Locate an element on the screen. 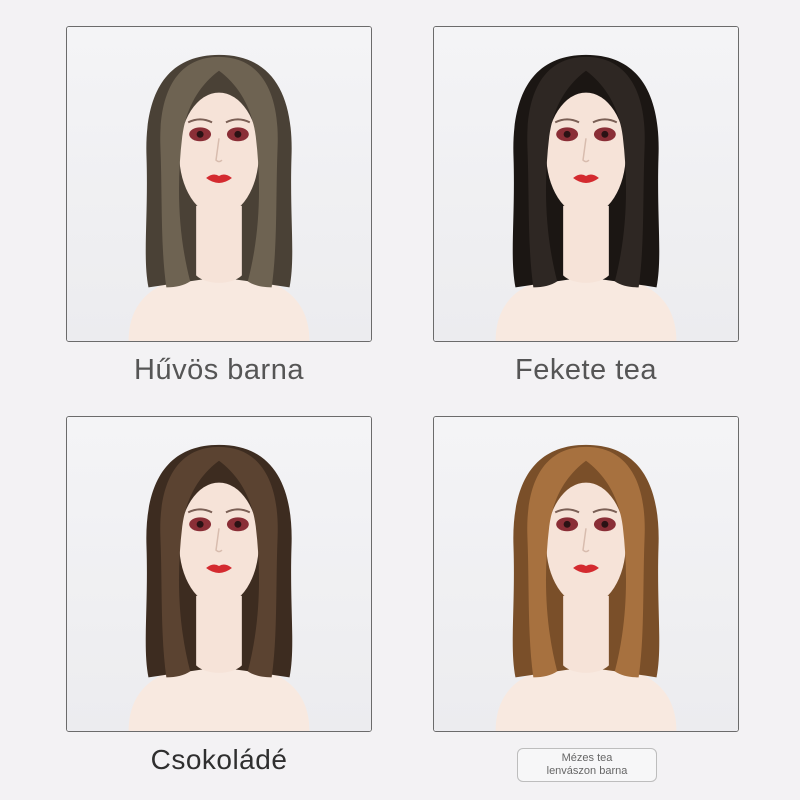 The image size is (800, 800). color-option-honey-tea: Mézes tea lenvászon barna is located at coordinates (587, 765).